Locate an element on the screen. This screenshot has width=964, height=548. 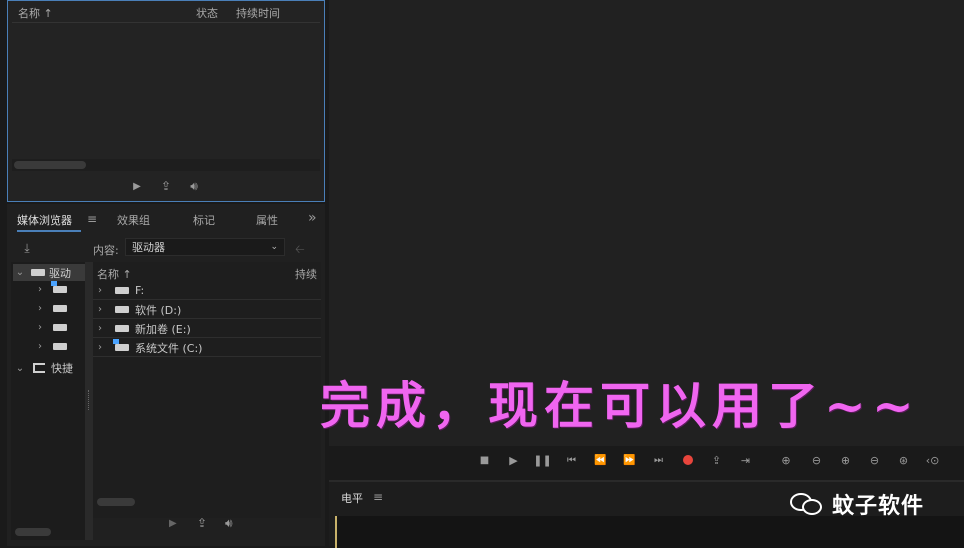
drive-row: › 软件 (D:) is located at coordinates (207, 310).